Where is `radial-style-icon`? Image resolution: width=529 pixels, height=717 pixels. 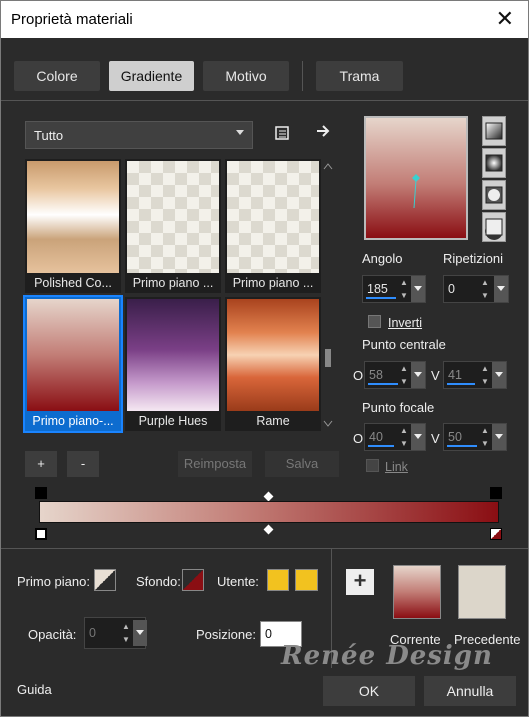
radial-style-icon is located at coordinates (494, 227).